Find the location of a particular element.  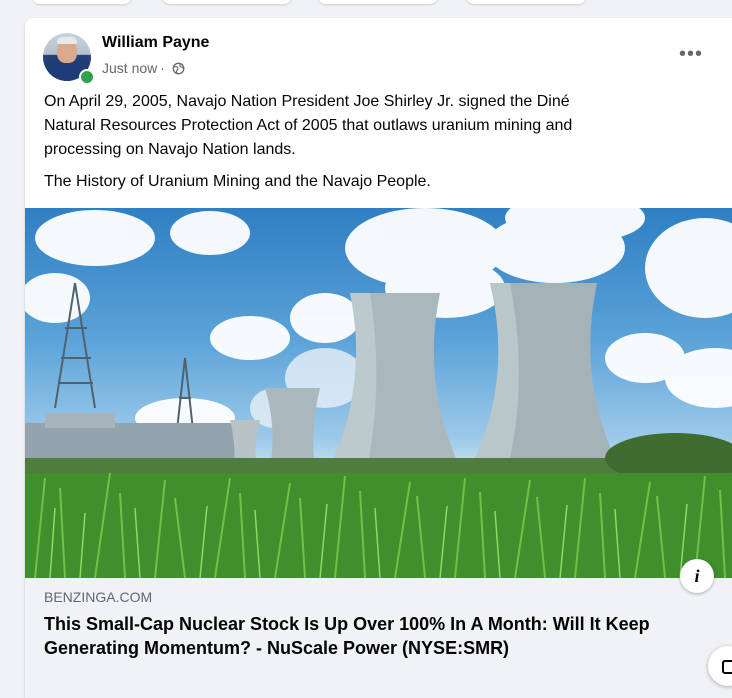

author-avatar is located at coordinates (69, 59).